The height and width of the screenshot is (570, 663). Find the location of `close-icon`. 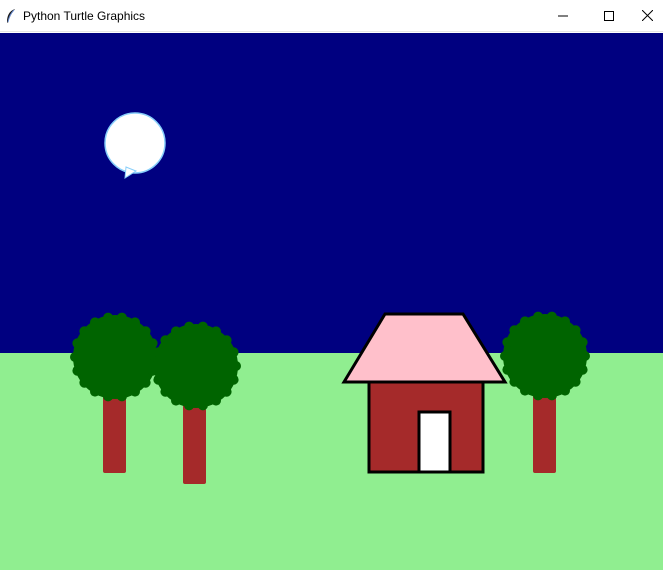

close-icon is located at coordinates (647, 15).